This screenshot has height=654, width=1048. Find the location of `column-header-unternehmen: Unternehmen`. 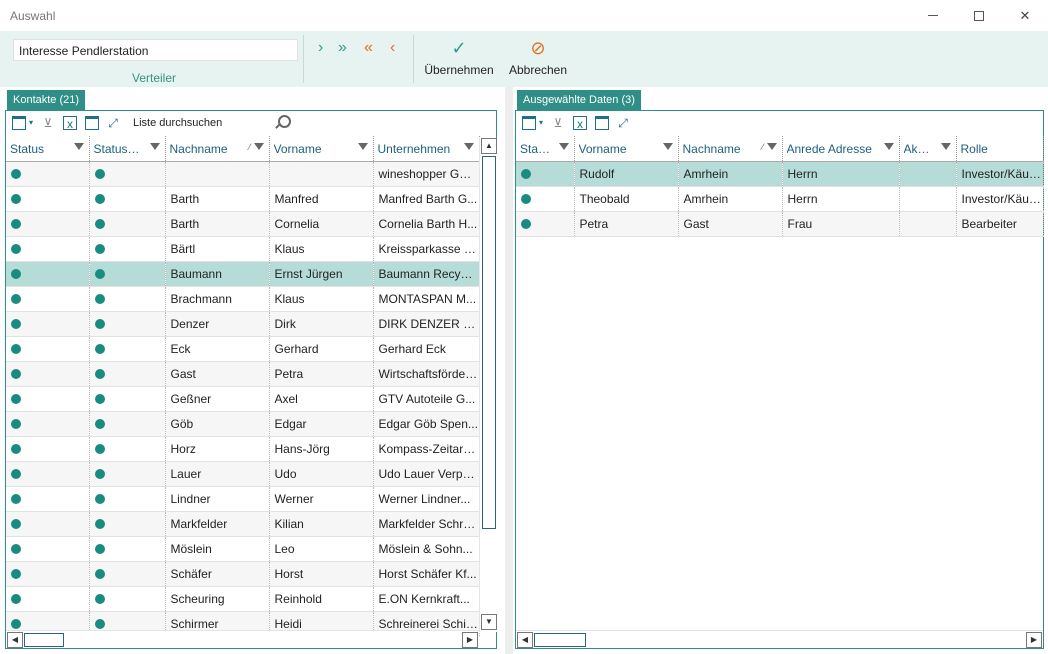

column-header-unternehmen: Unternehmen is located at coordinates (426, 149).